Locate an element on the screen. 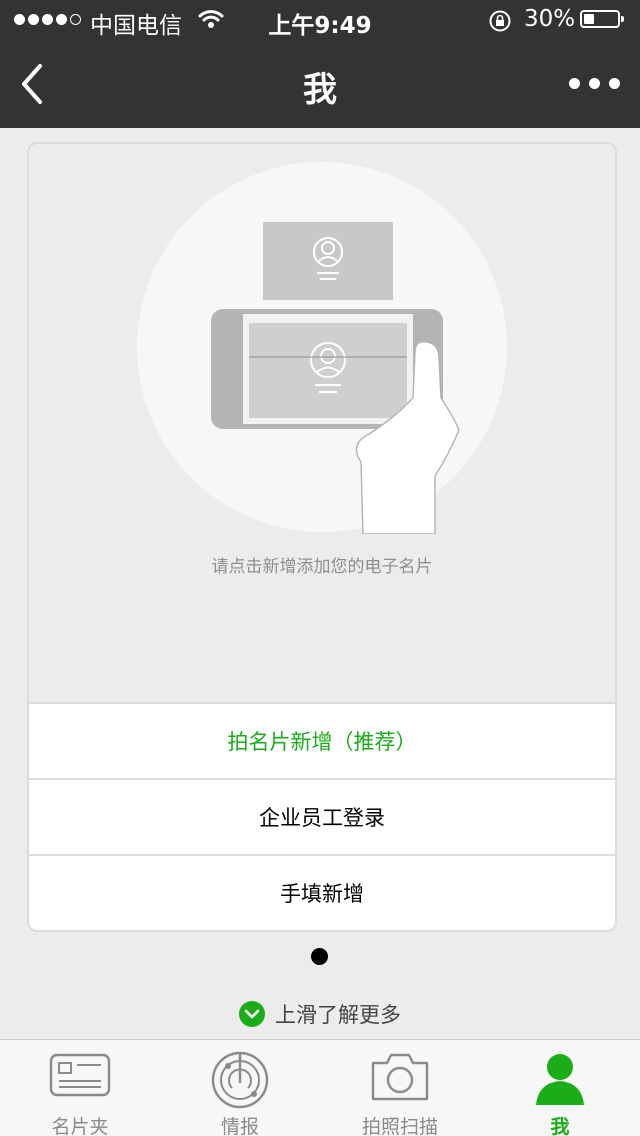 The height and width of the screenshot is (1136, 640). page-title: 我 is located at coordinates (320, 90).